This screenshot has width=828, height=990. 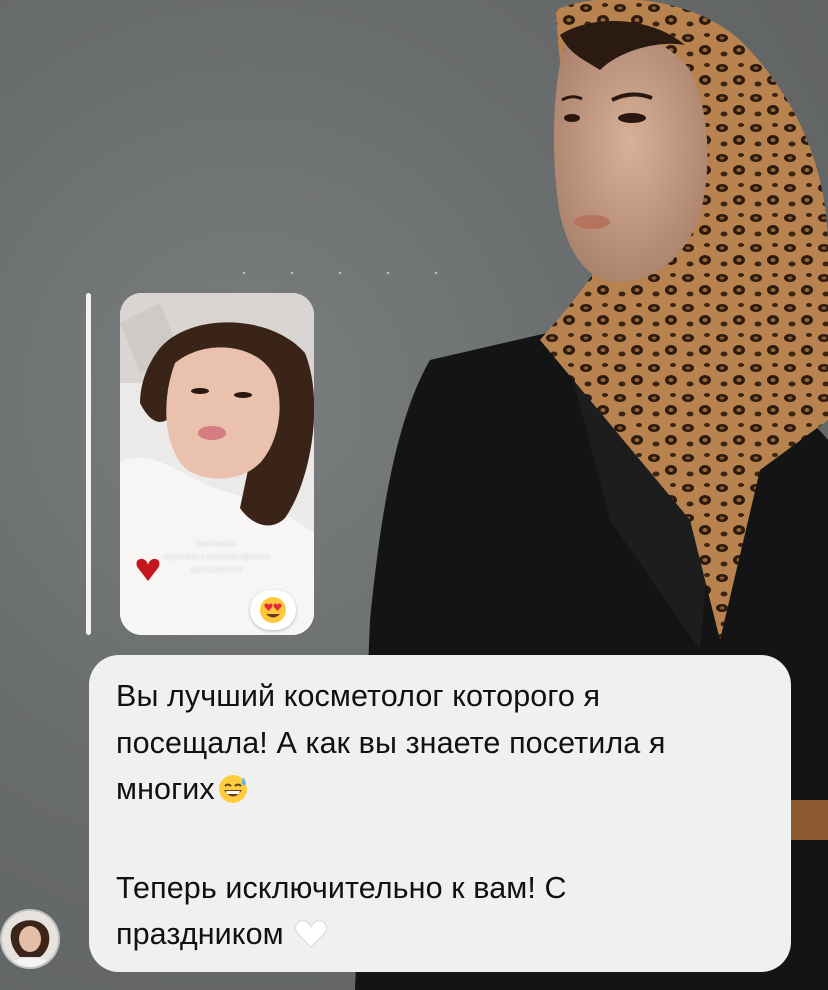 I want to click on heart-eyes-emoji-icon, so click(x=273, y=610).